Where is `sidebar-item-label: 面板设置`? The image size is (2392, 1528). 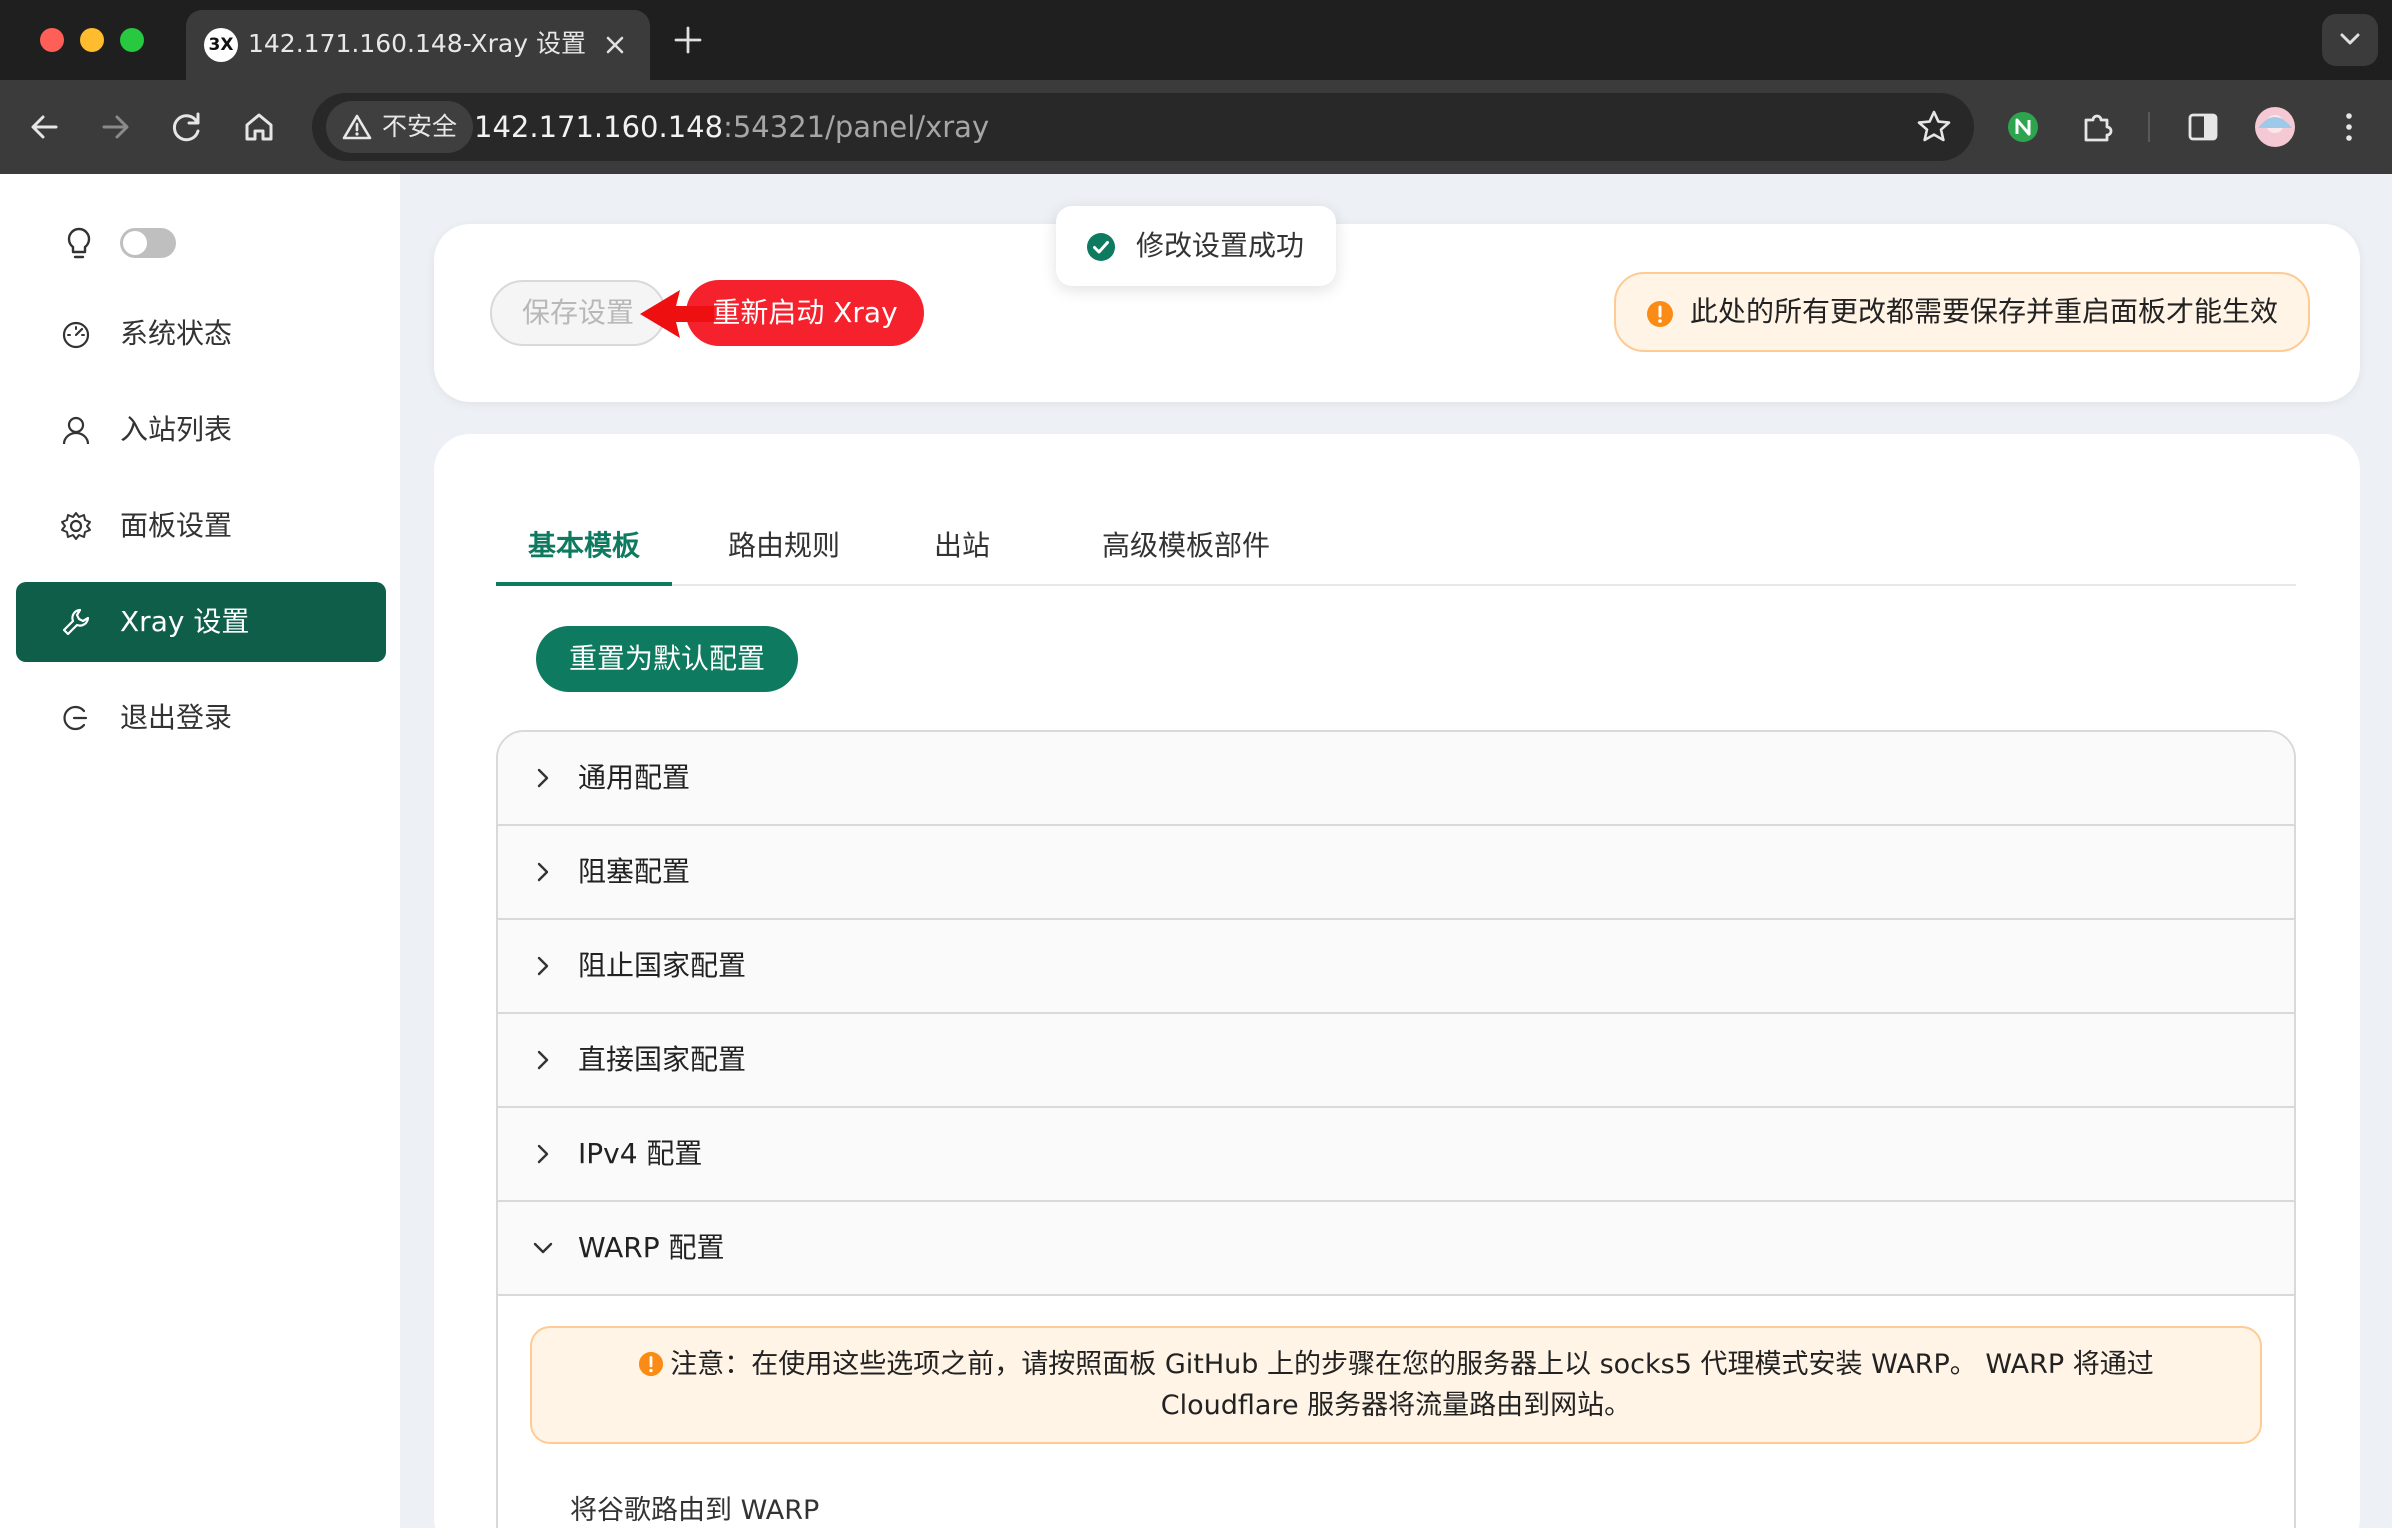 sidebar-item-label: 面板设置 is located at coordinates (176, 525).